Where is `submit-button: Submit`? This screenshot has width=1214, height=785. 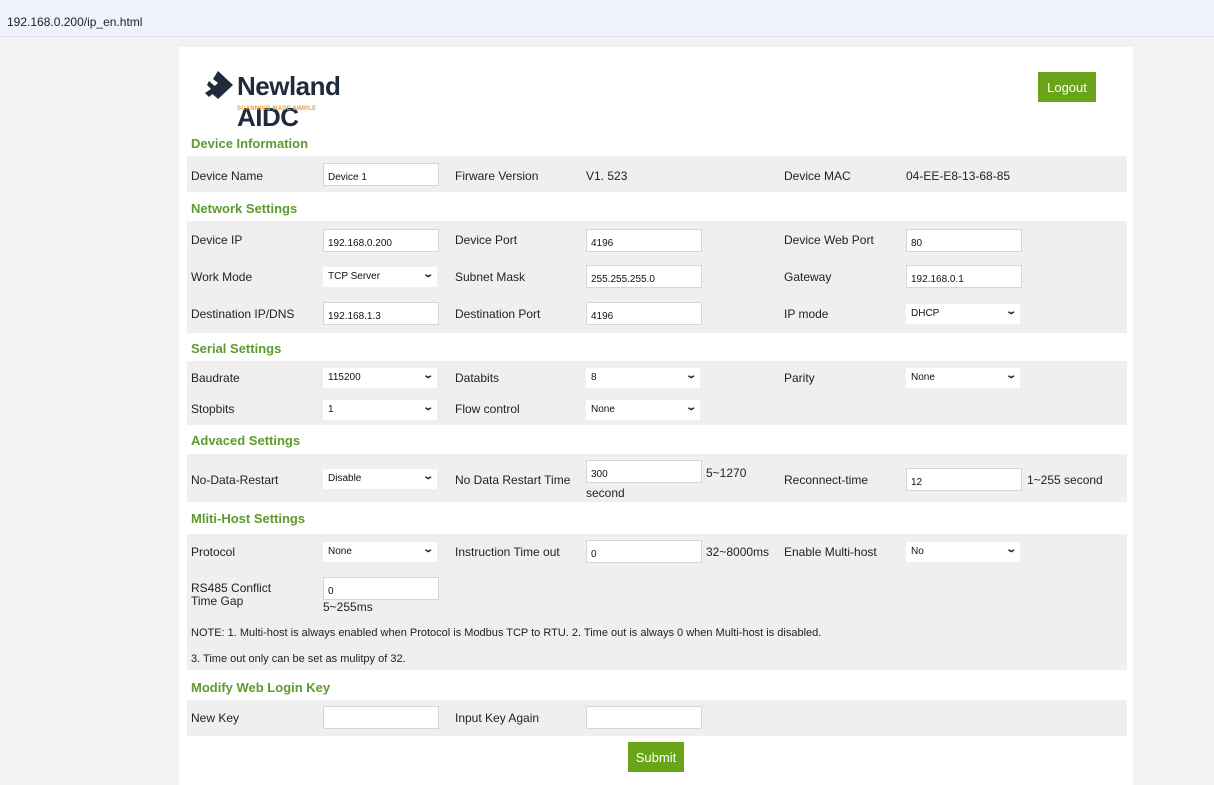 submit-button: Submit is located at coordinates (656, 757).